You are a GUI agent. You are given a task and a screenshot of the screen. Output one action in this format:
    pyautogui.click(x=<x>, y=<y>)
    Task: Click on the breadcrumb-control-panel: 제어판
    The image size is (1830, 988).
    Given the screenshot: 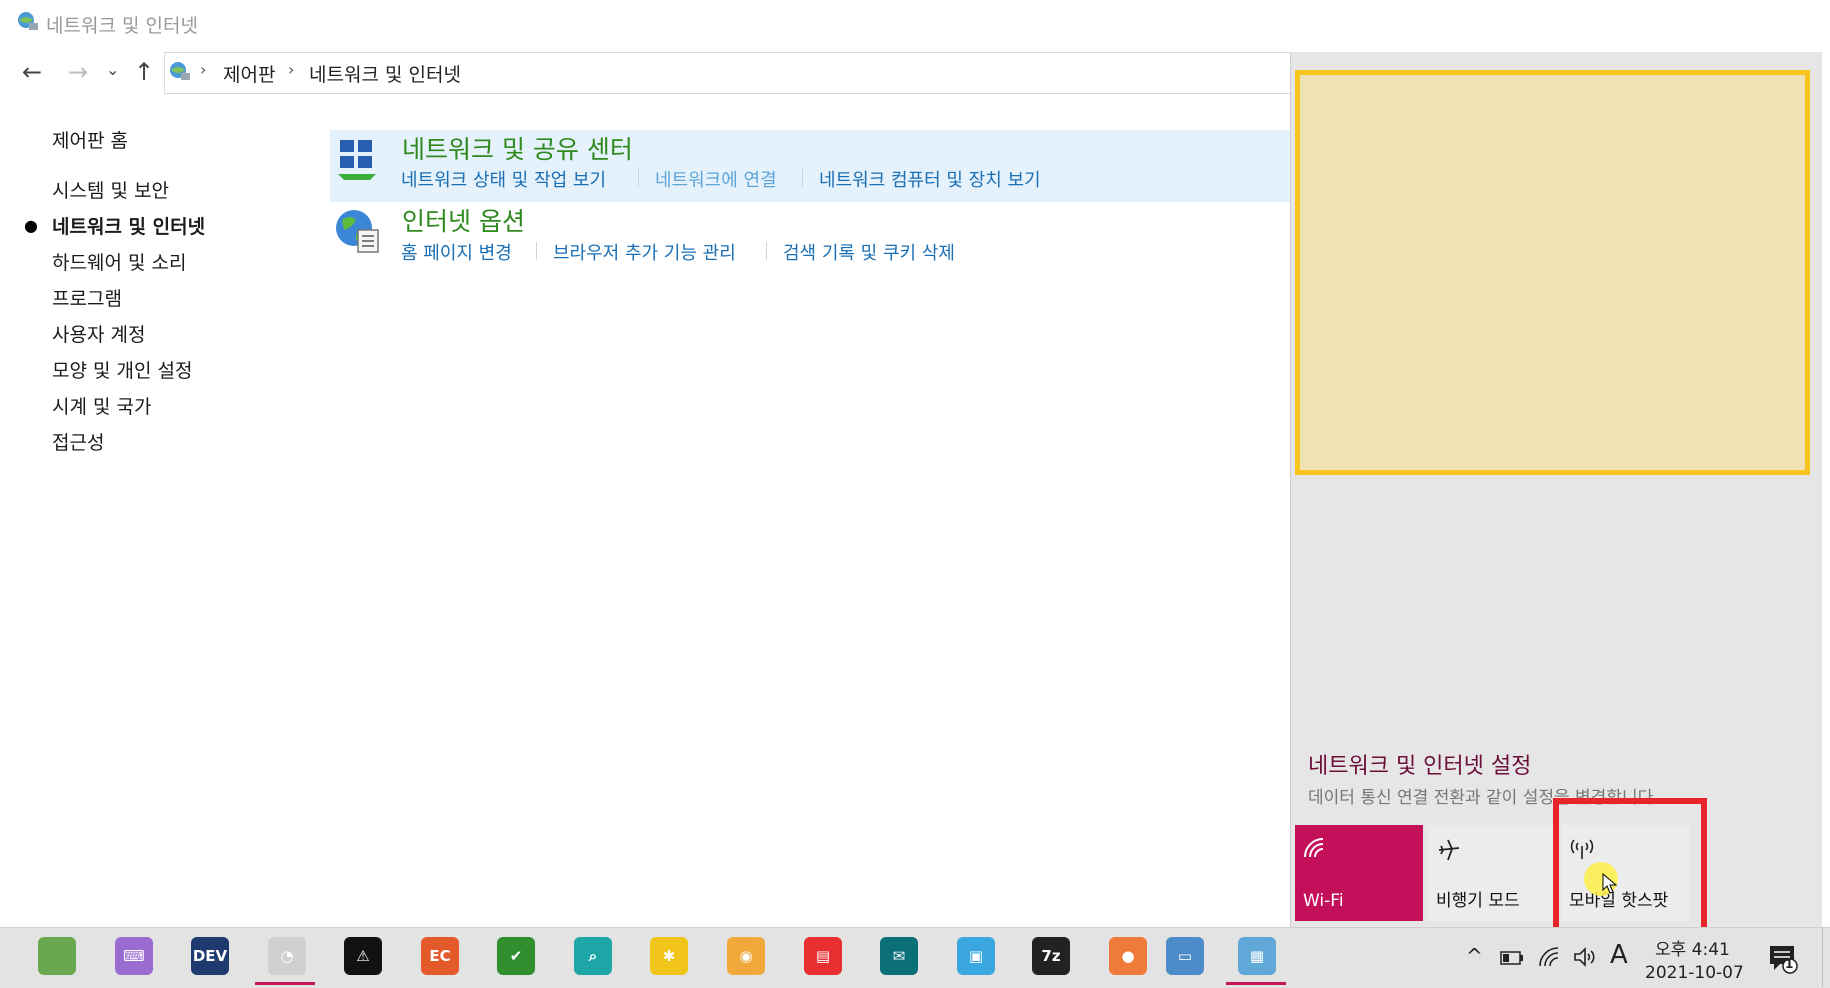 What is the action you would take?
    pyautogui.click(x=249, y=73)
    